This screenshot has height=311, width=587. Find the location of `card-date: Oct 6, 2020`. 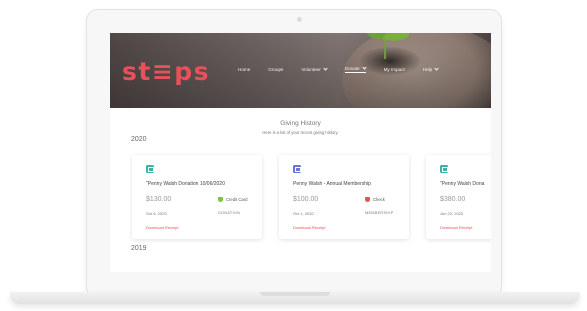

card-date: Oct 6, 2020 is located at coordinates (156, 213).